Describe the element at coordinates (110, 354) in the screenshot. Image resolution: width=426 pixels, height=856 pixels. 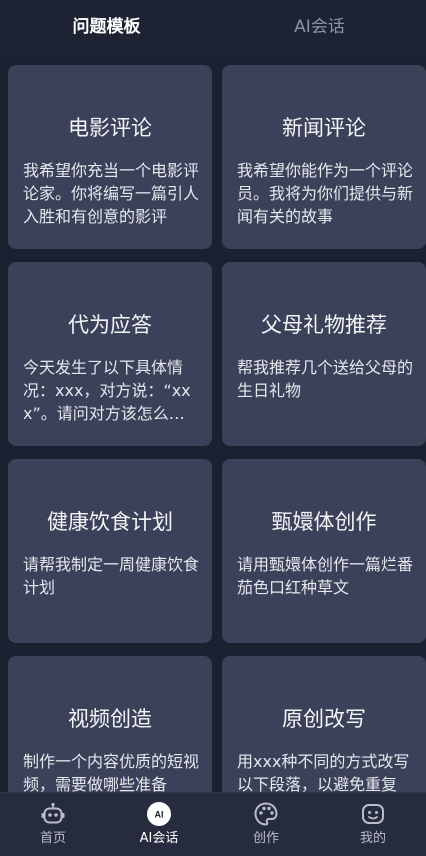
I see `template-card-reply-for-me: 代为应答 今天发生了以下具体情况：xxx，对方说：“xxx”。请问对方该怎么回答` at that location.